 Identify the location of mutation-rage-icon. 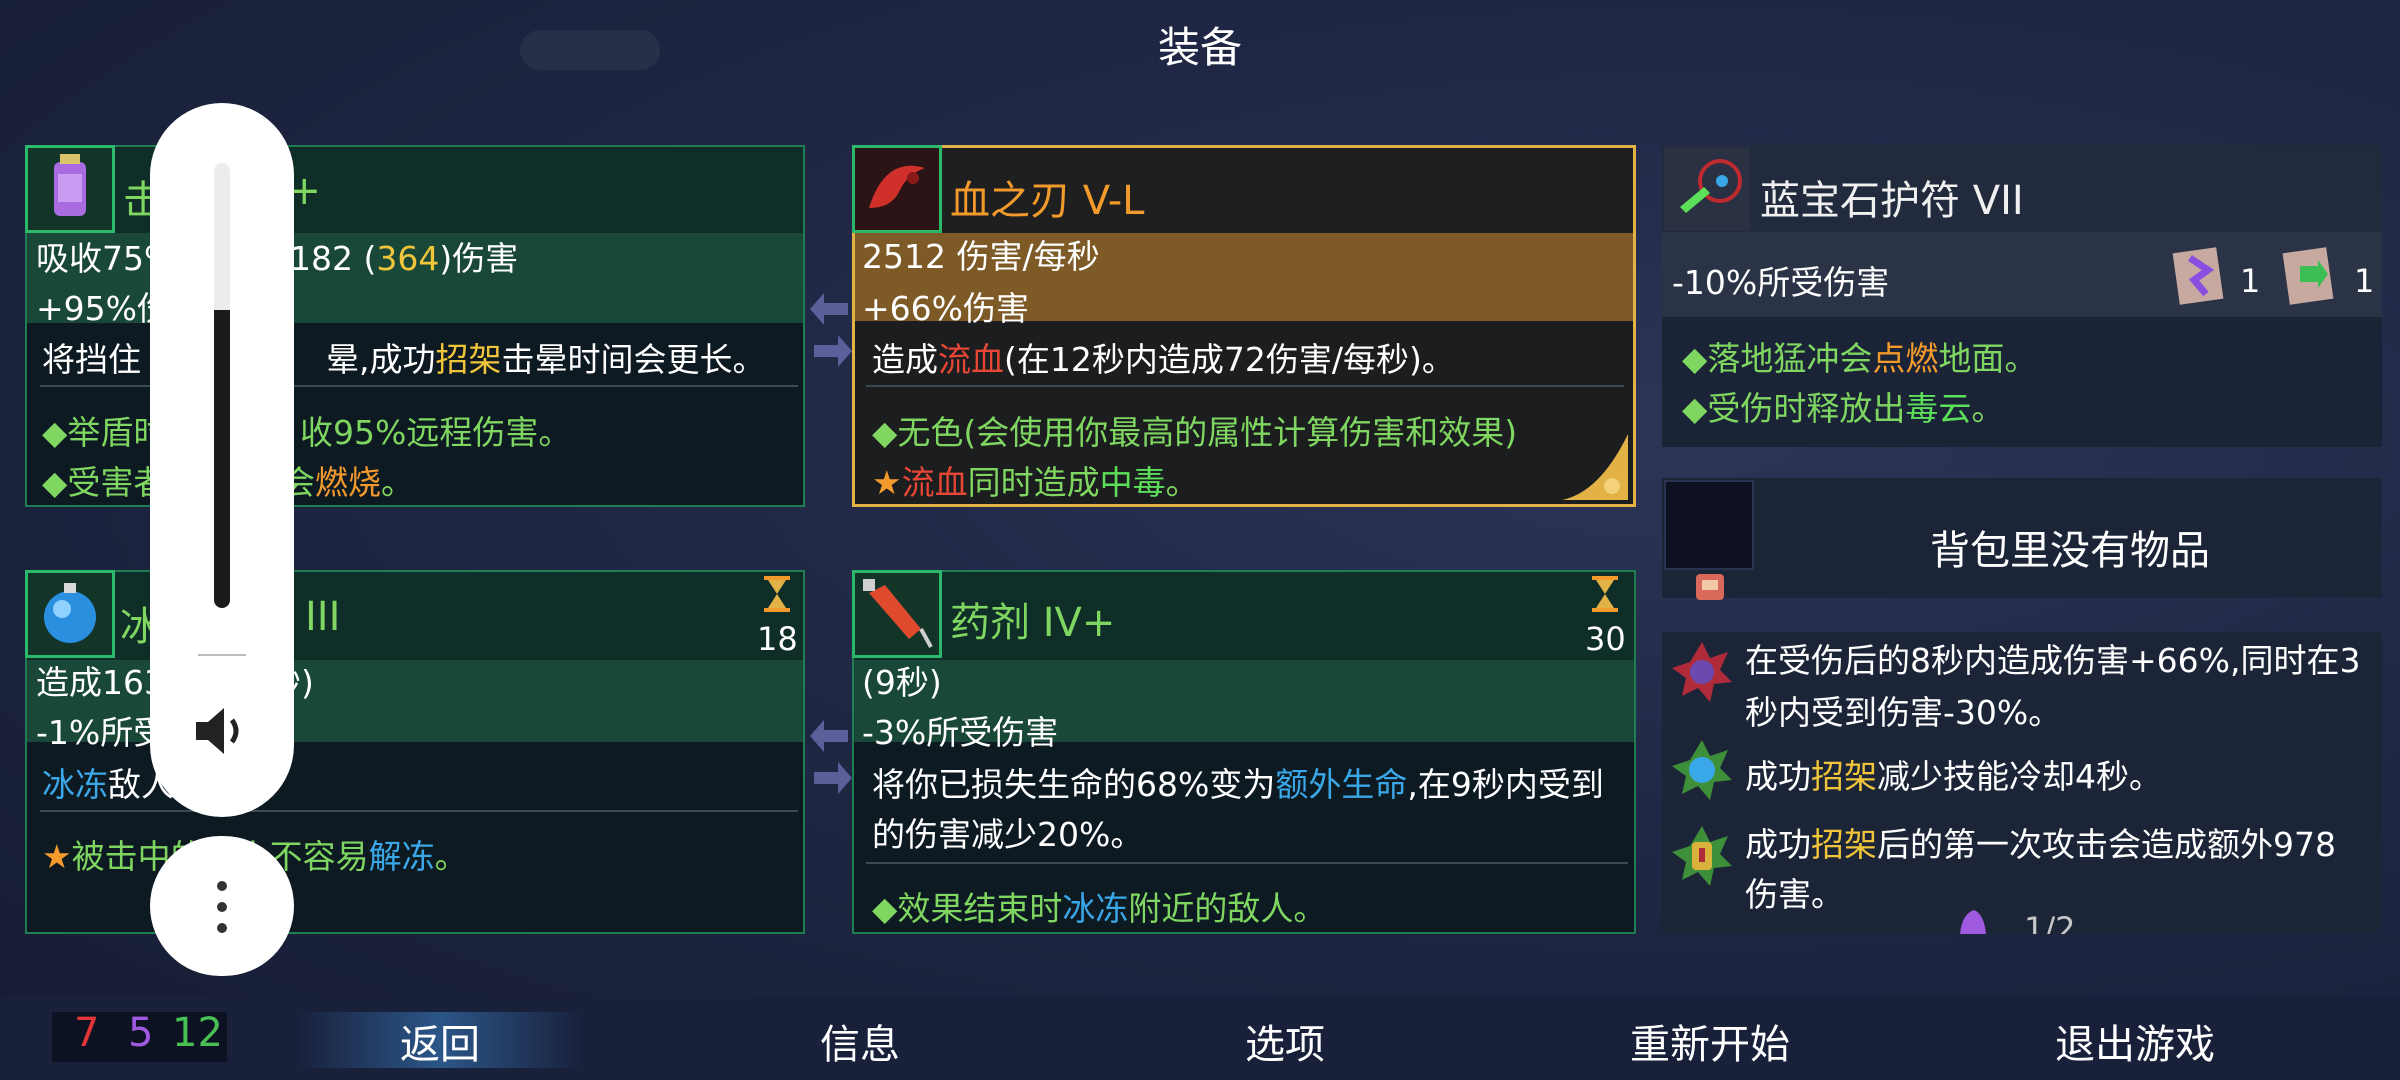
(1702, 672).